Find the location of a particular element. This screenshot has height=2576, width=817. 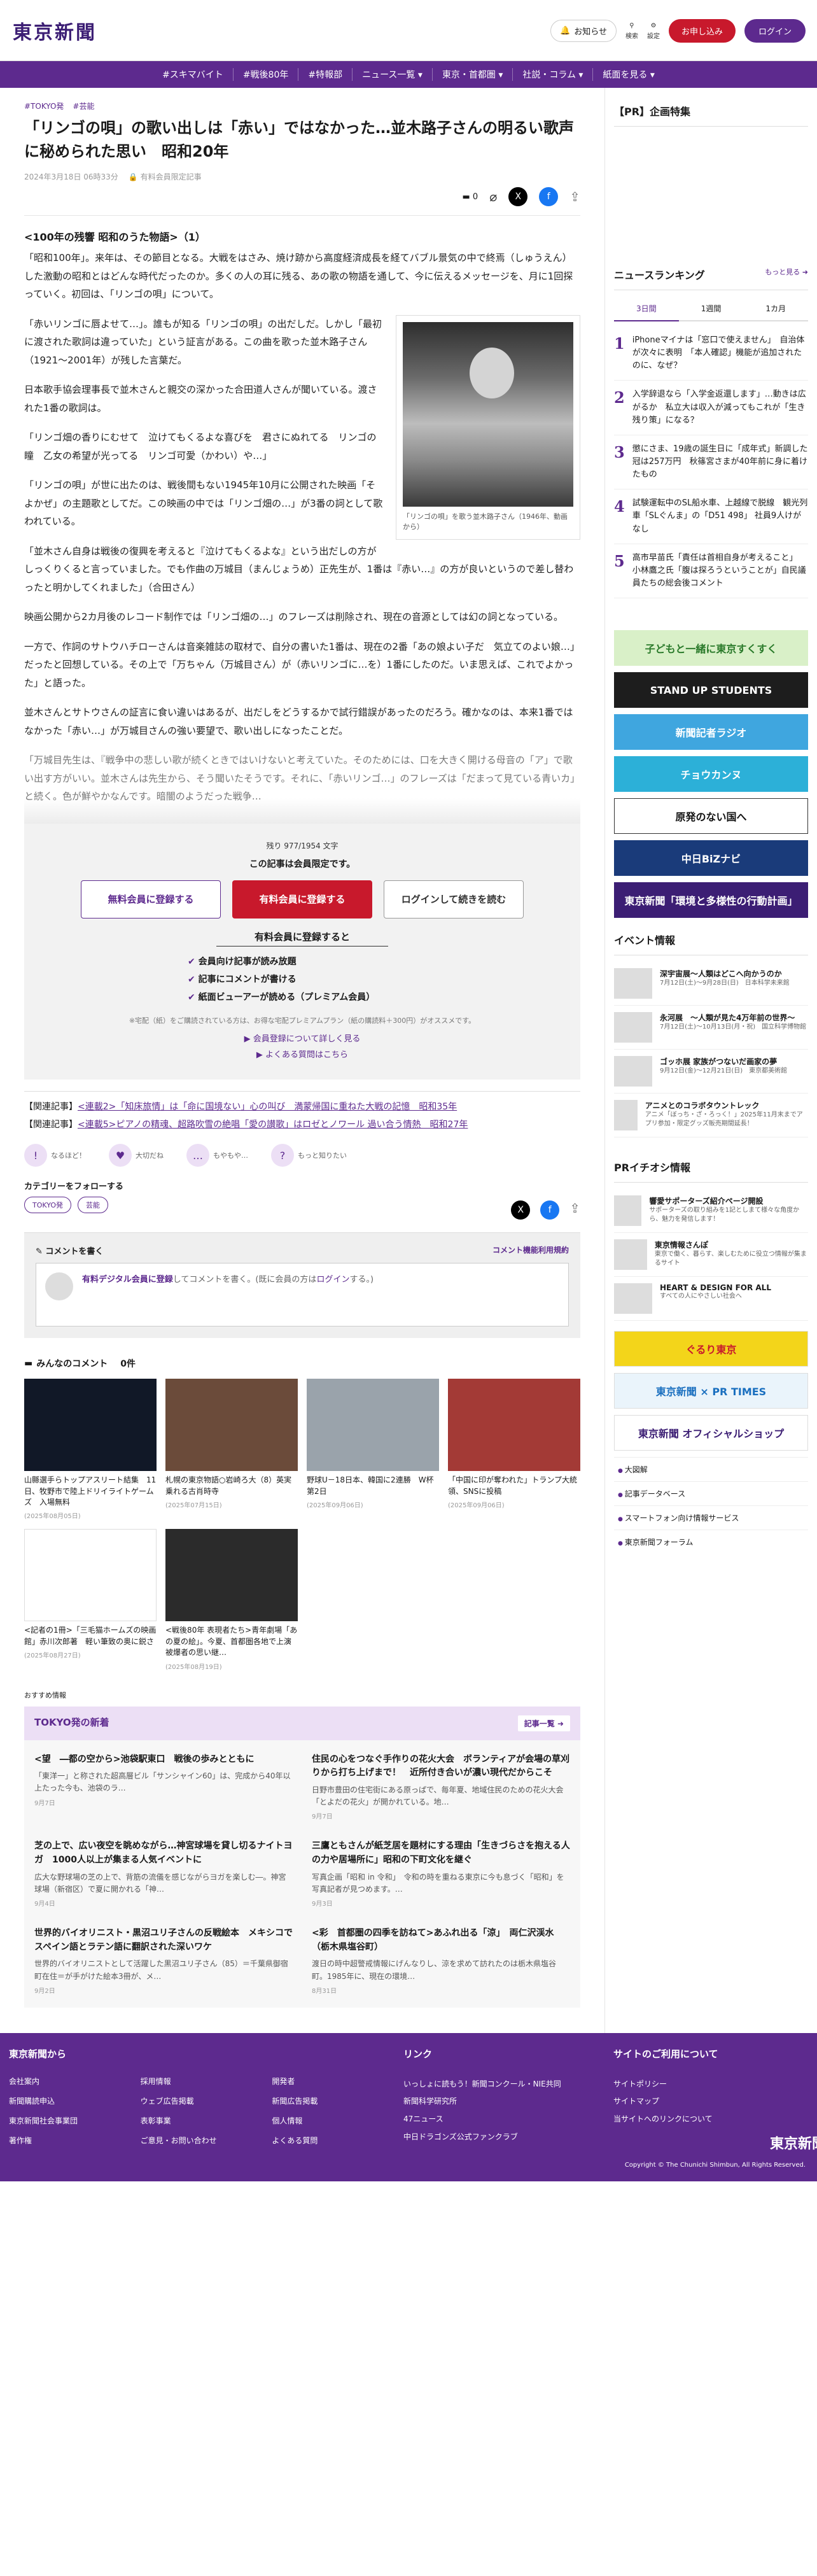

footer-link: 新聞広告掲載 is located at coordinates (338, 2101).